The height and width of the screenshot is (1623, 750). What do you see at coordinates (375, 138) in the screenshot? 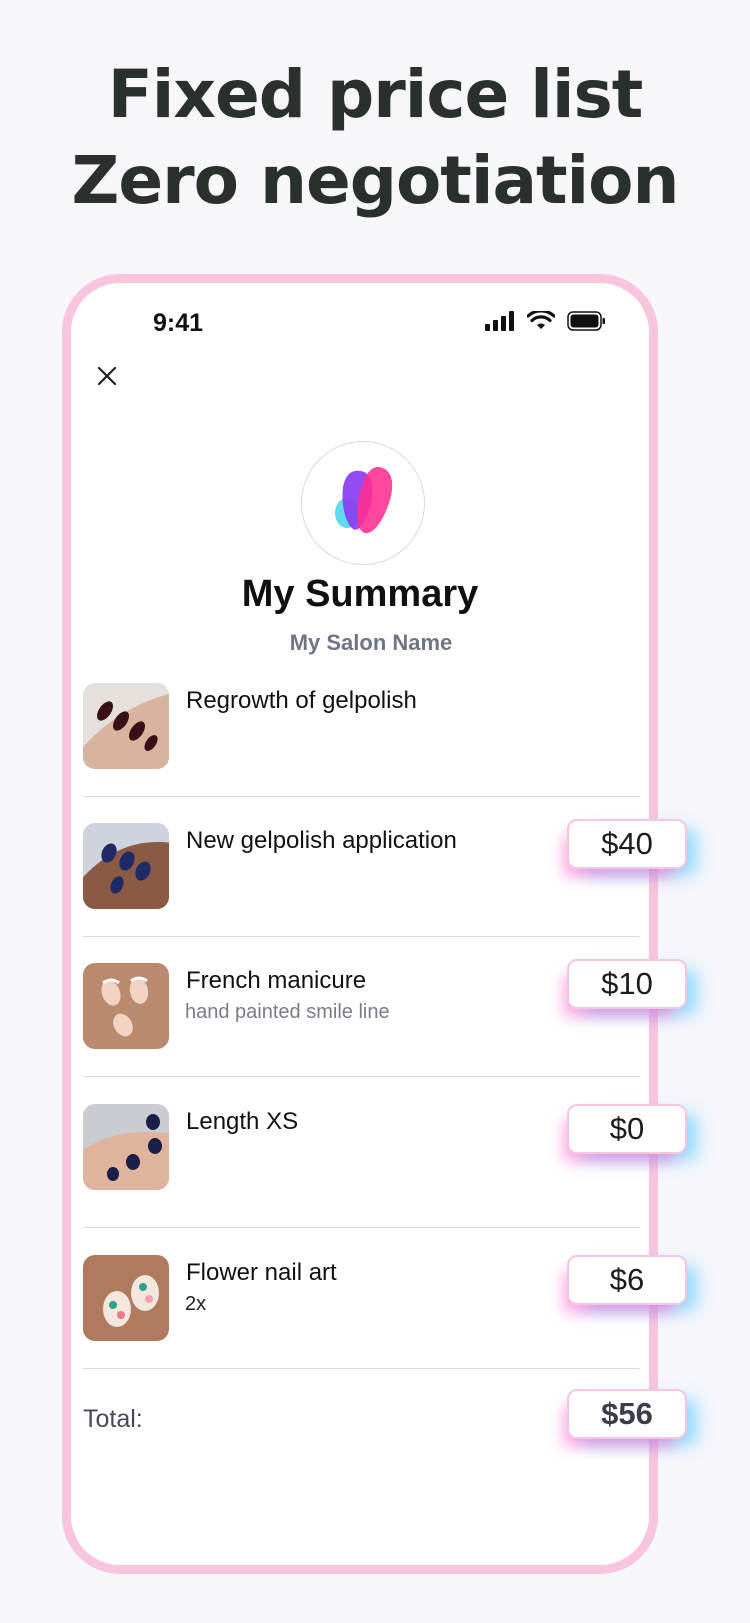
I see `headline: Fixed price list Zero negotiation` at bounding box center [375, 138].